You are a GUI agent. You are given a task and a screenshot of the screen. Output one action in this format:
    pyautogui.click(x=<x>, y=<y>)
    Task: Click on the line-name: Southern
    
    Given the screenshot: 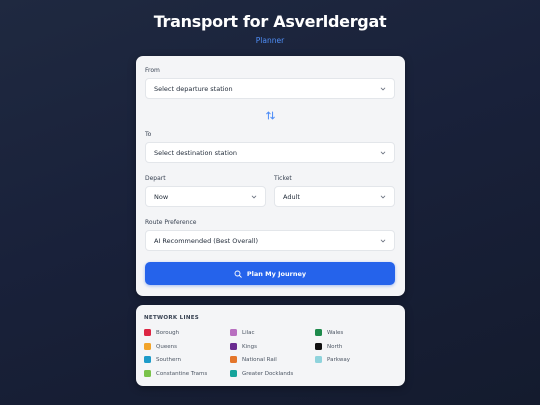 What is the action you would take?
    pyautogui.click(x=169, y=359)
    